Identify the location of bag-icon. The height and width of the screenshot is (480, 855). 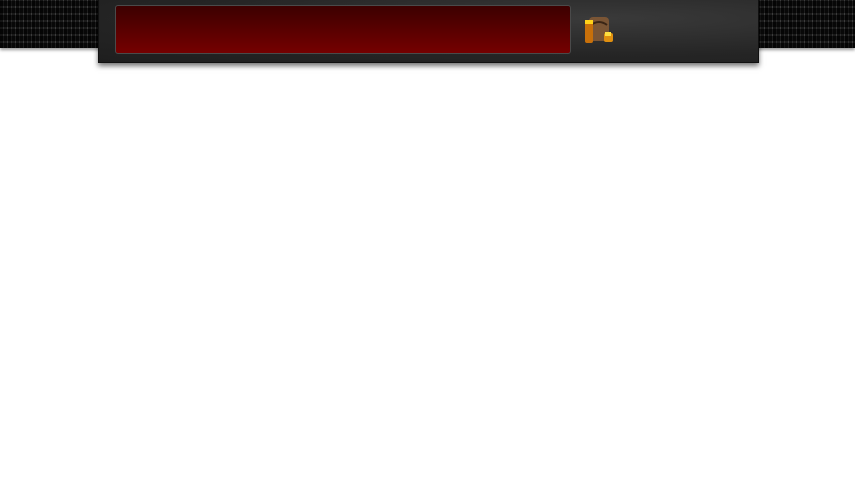
(600, 31).